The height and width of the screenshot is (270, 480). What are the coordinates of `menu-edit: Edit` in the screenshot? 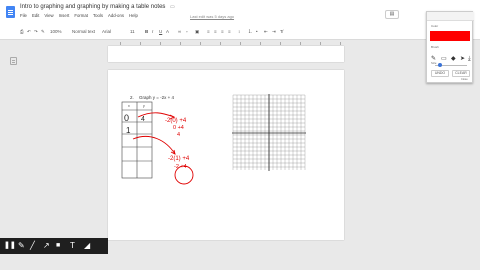 It's located at (35, 17).